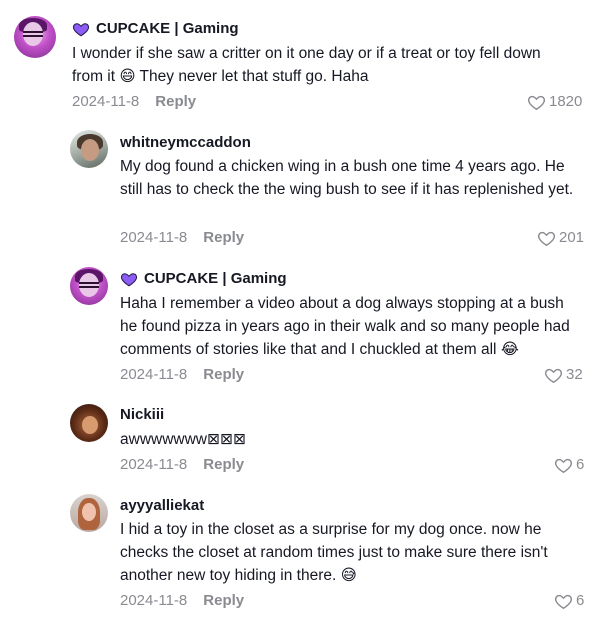 This screenshot has width=604, height=628. I want to click on comment-username: ayyyalliekat, so click(162, 506).